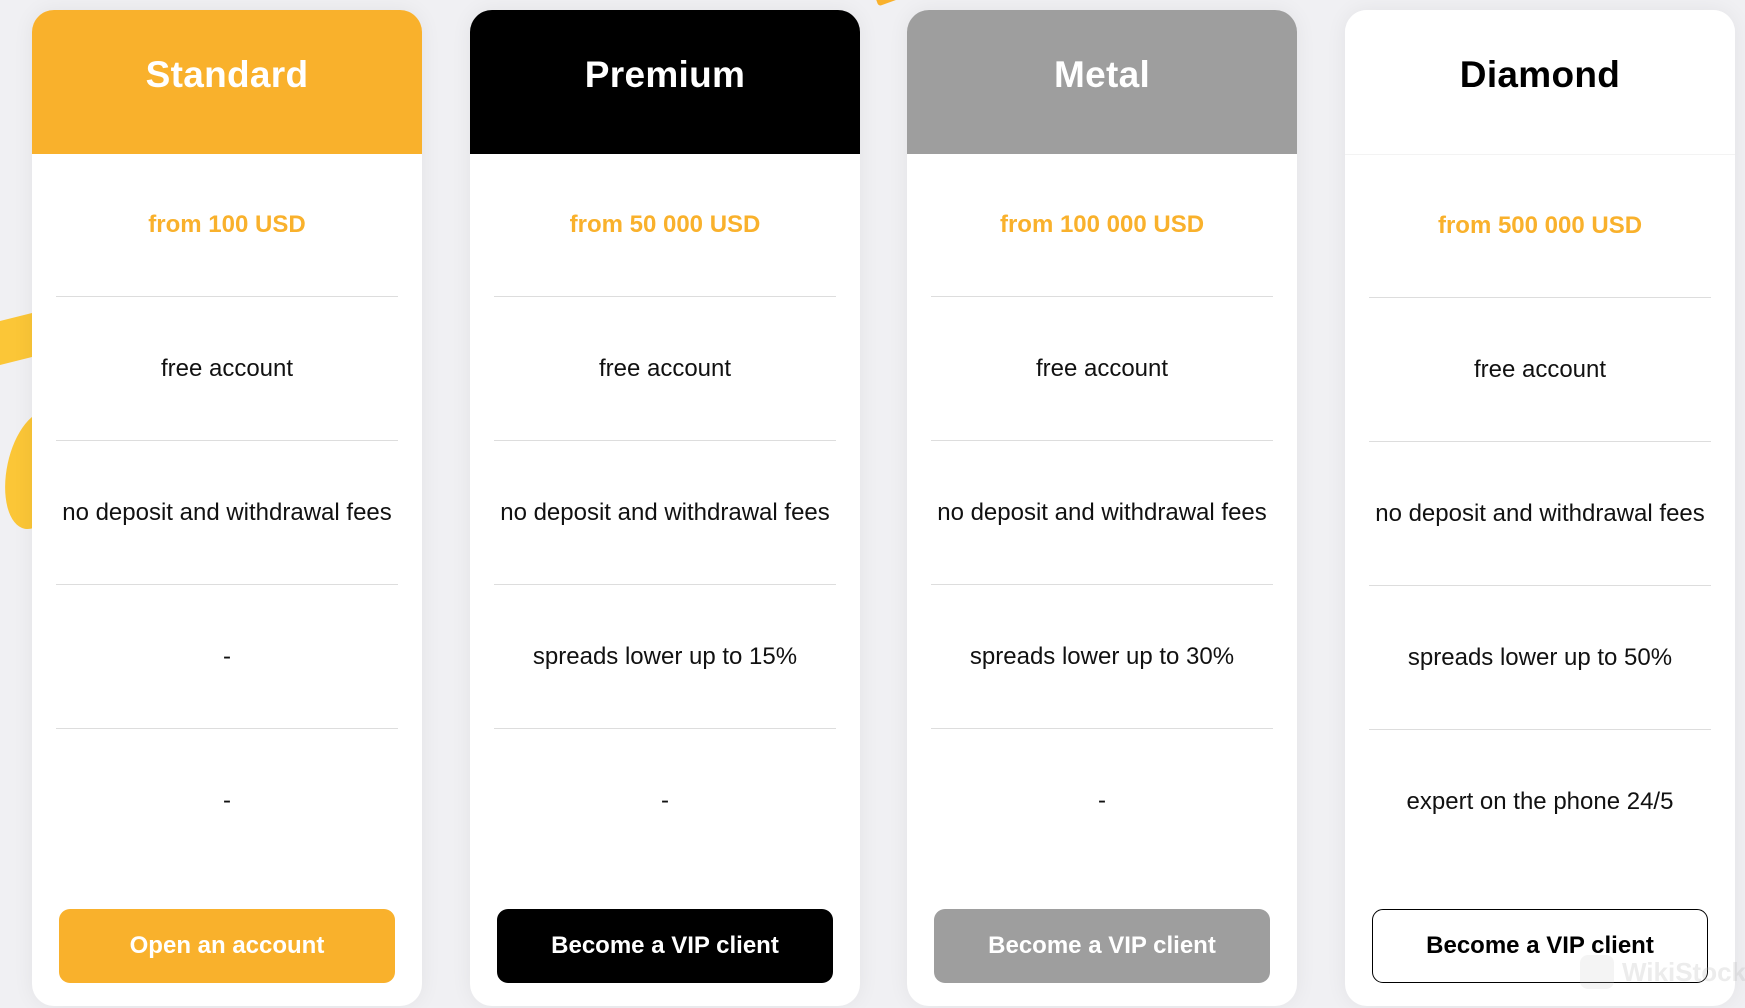  I want to click on plan-title: Standard, so click(227, 74).